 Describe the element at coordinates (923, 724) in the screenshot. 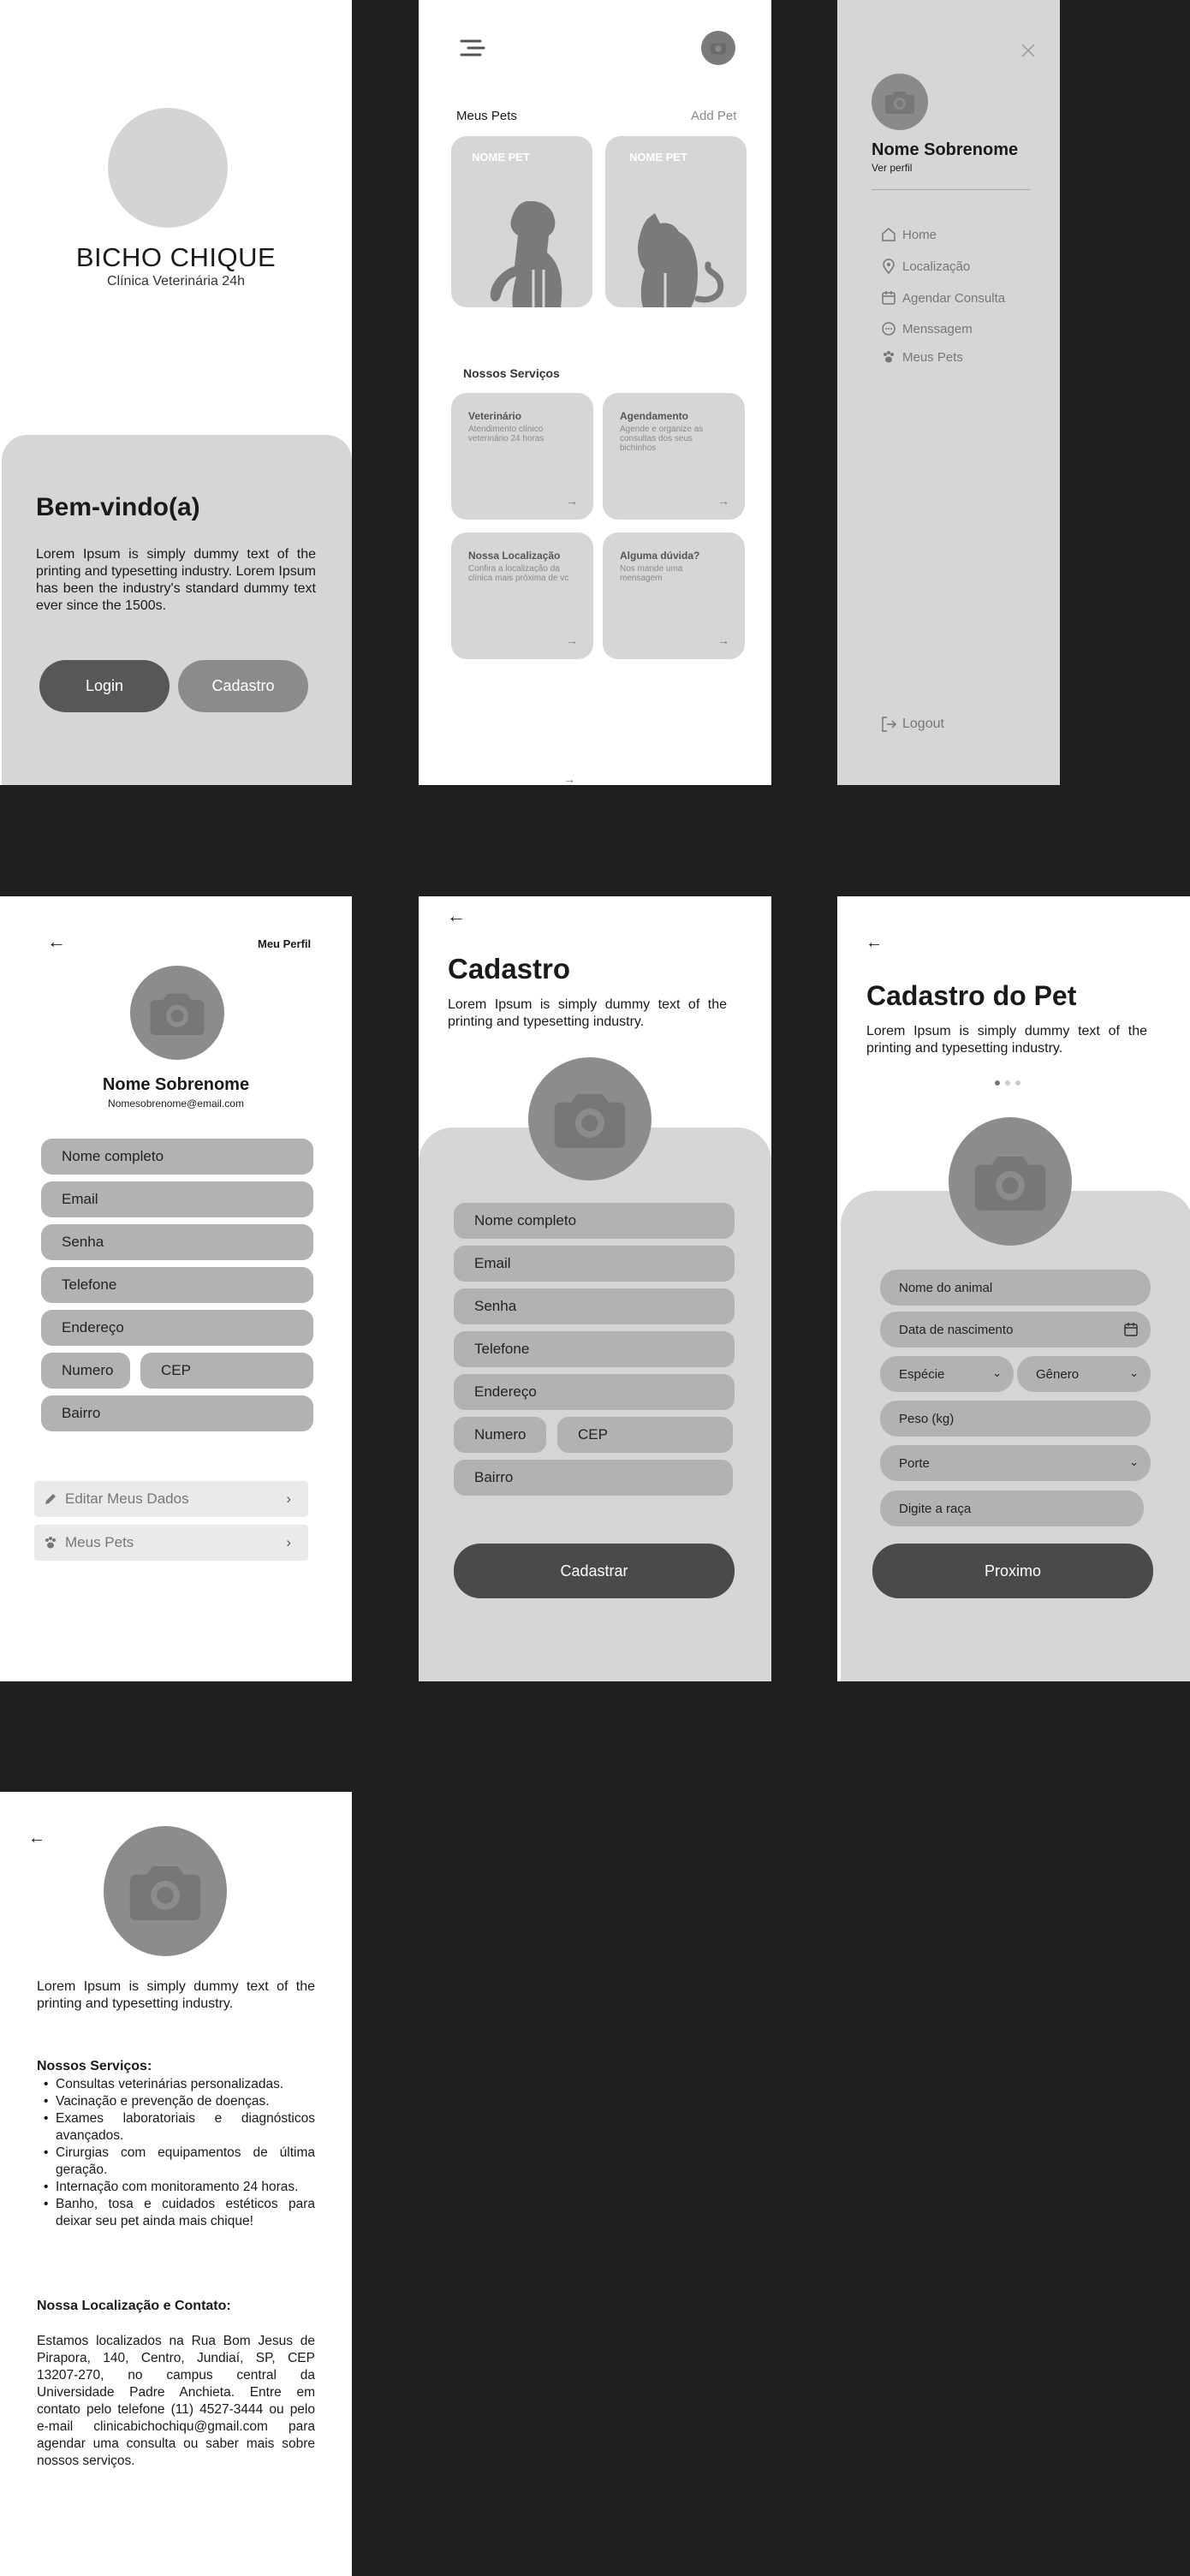

I see `logout-label: Logout` at that location.